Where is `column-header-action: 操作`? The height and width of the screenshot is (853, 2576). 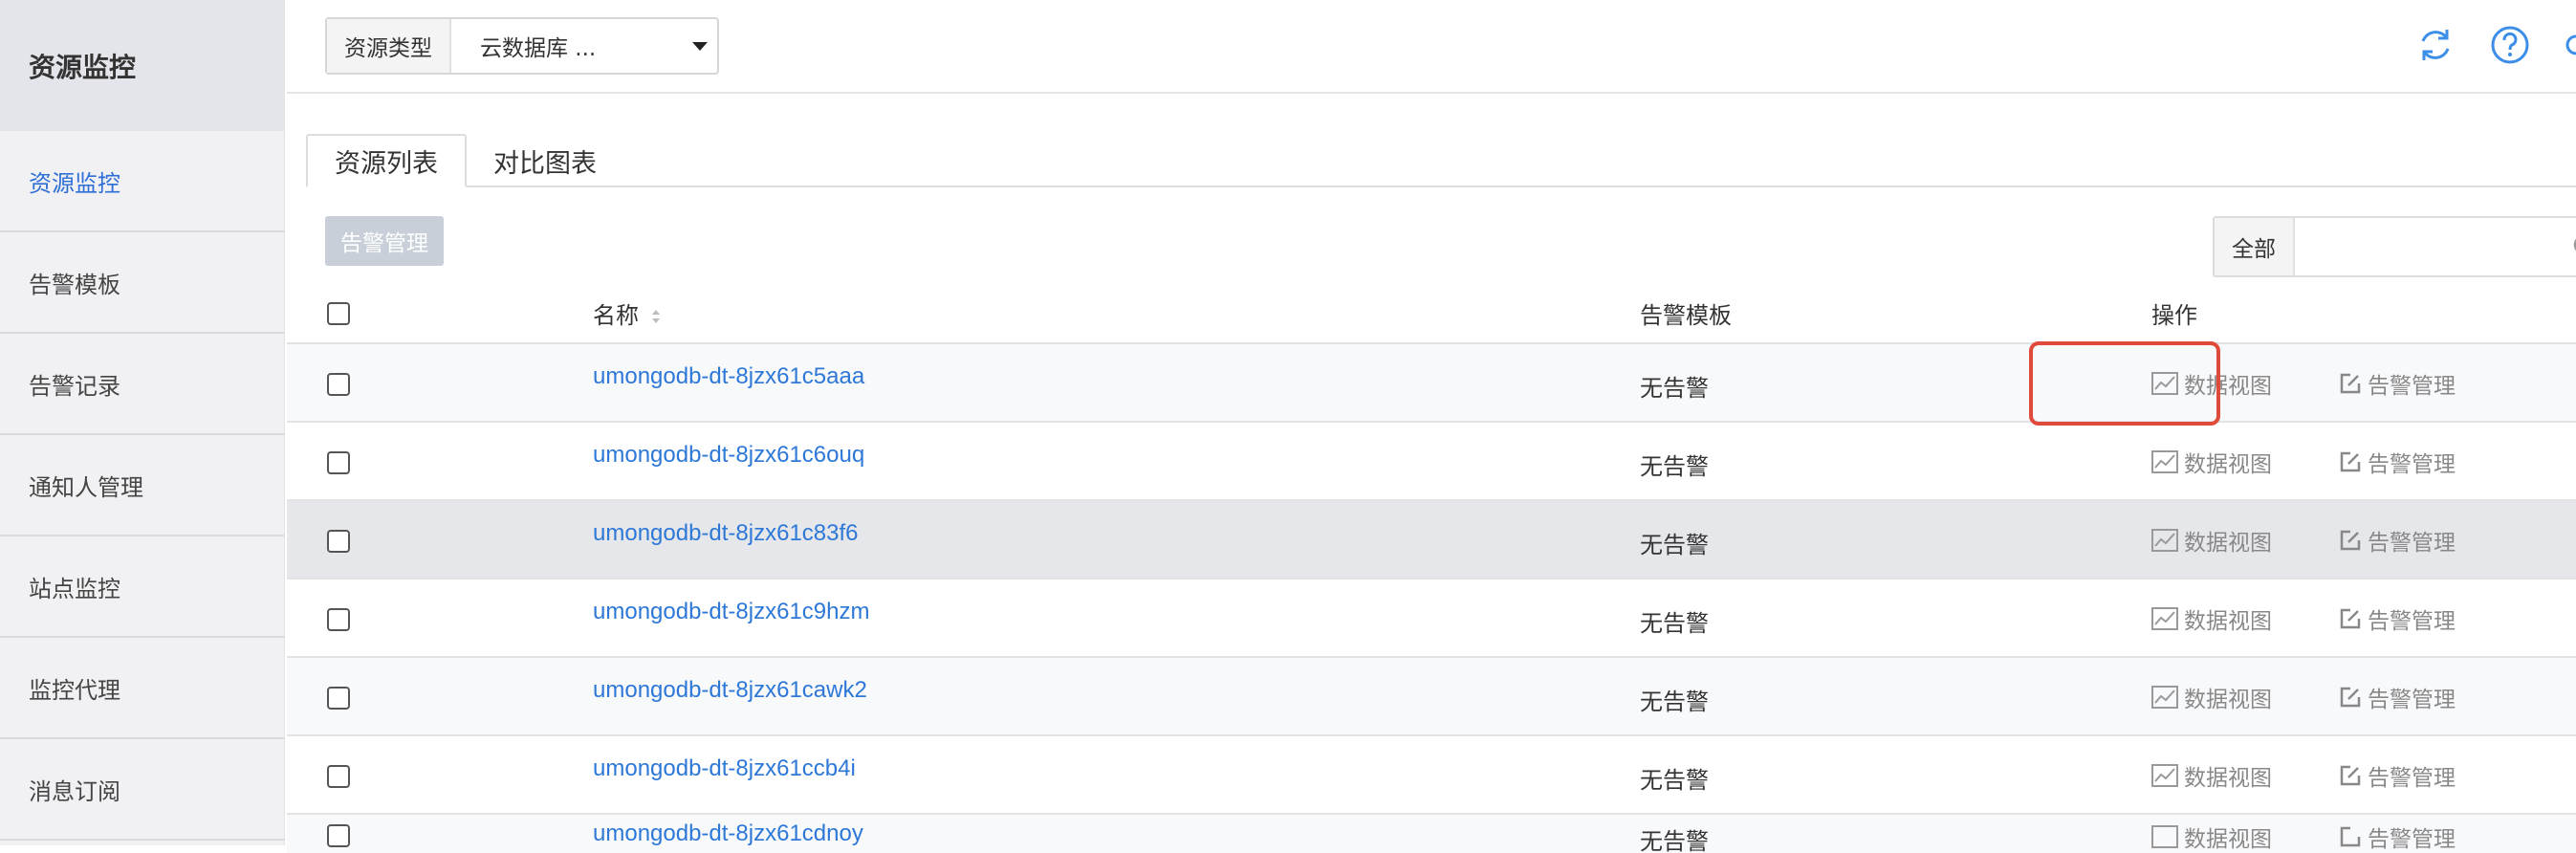 column-header-action: 操作 is located at coordinates (2174, 315).